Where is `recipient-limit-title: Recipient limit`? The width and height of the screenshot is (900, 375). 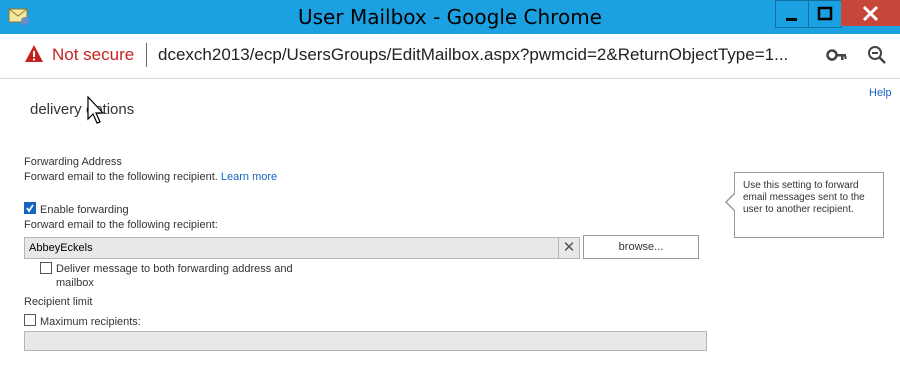 recipient-limit-title: Recipient limit is located at coordinates (58, 302).